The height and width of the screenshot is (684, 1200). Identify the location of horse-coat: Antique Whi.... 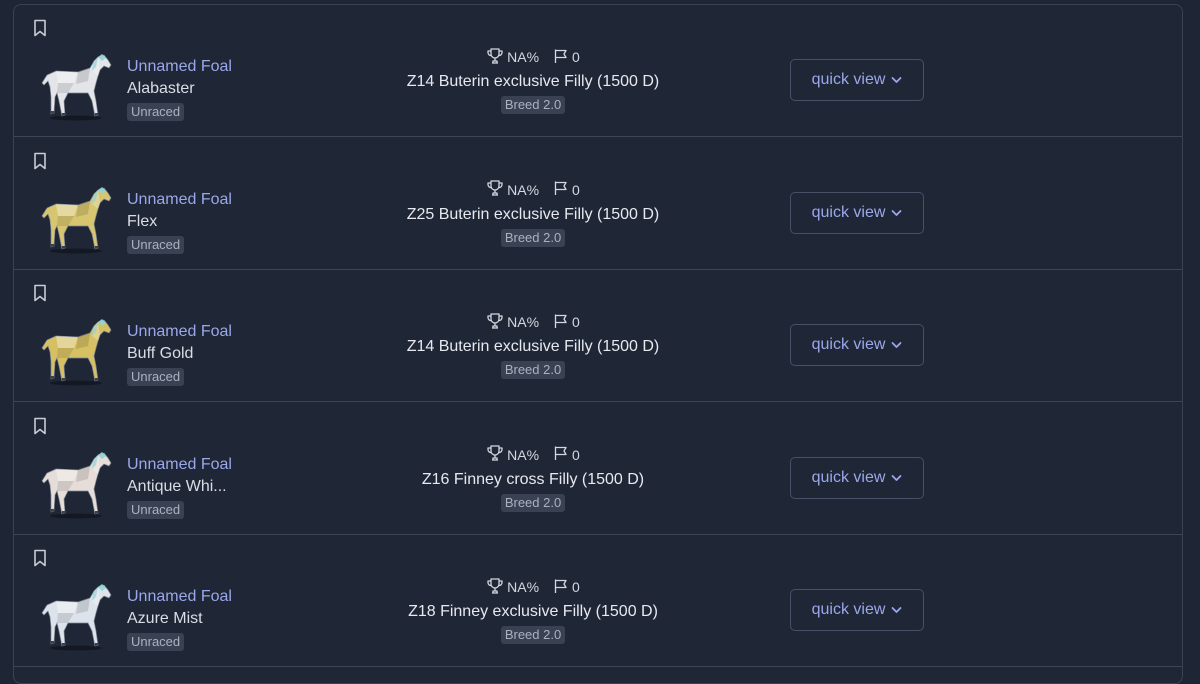
(177, 486).